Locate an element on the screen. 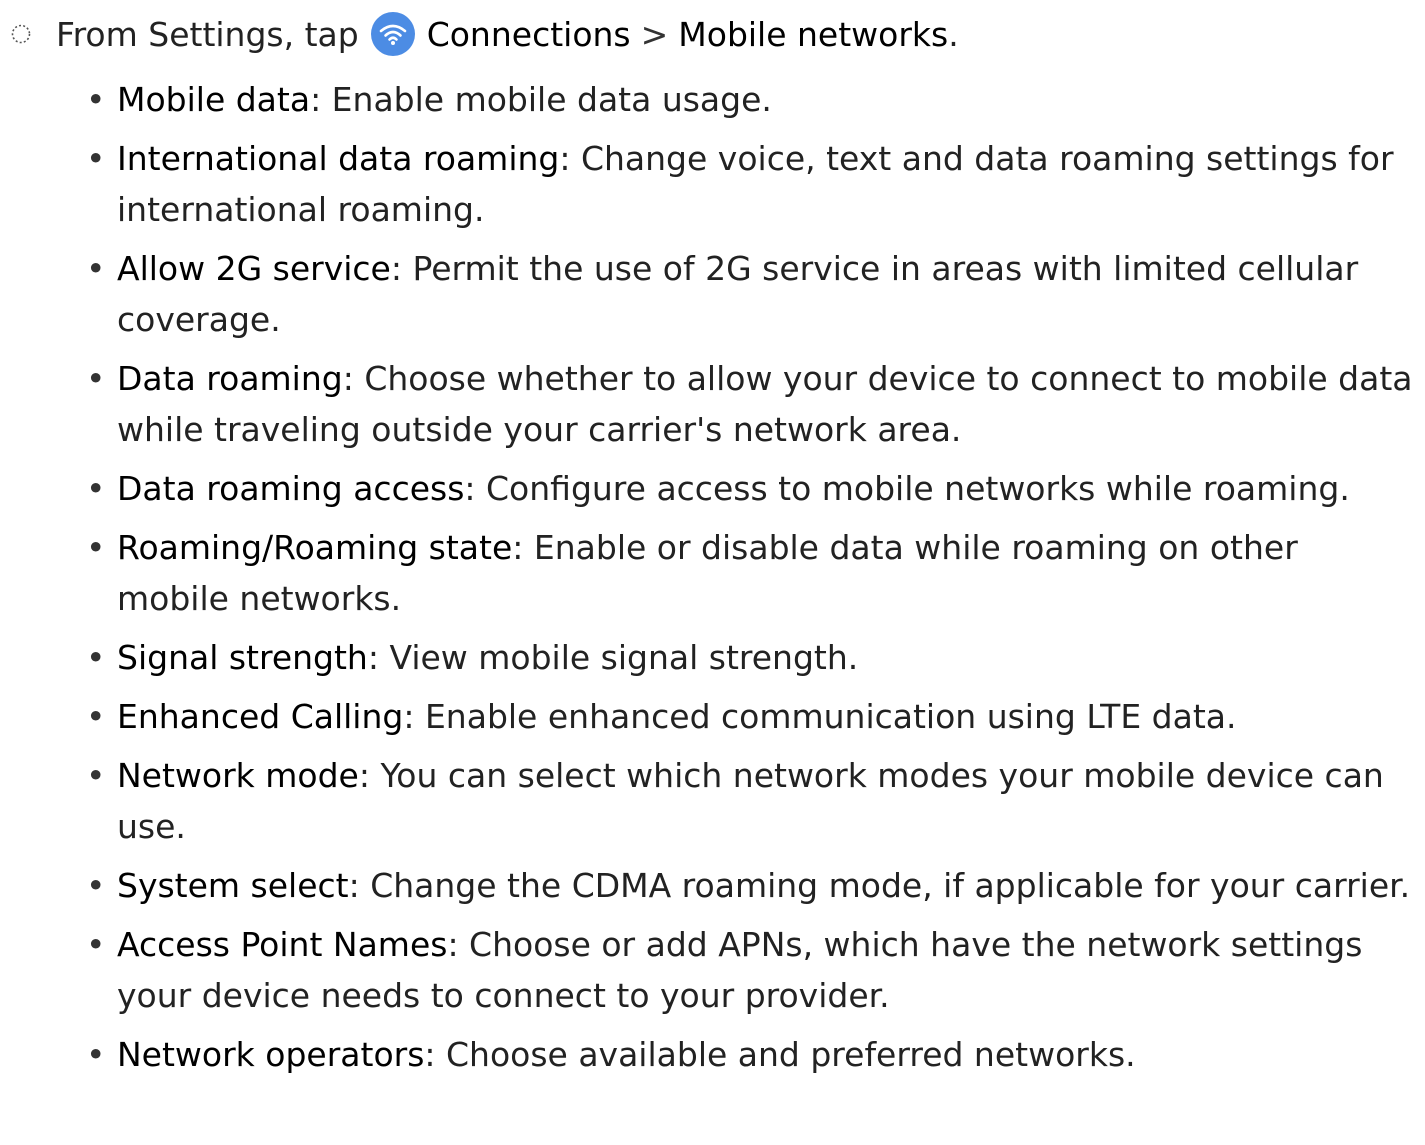 This screenshot has height=1145, width=1425. item-term: Network mode is located at coordinates (238, 775).